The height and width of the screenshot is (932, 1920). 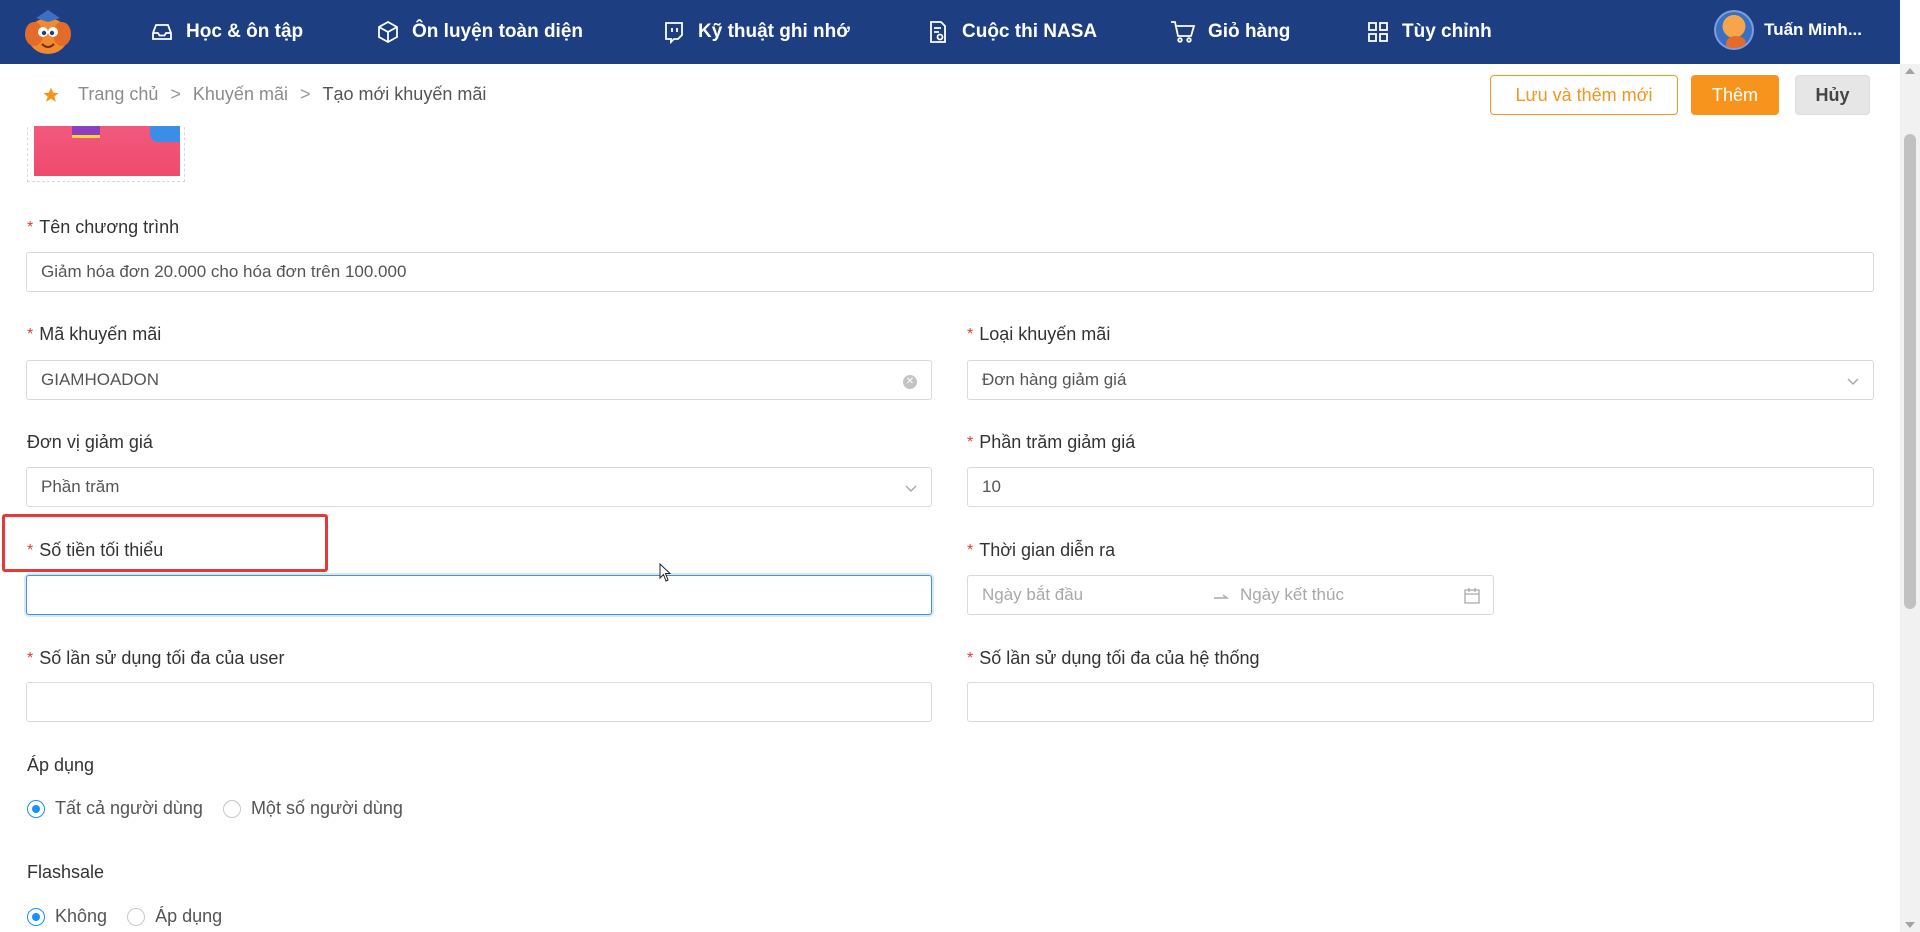 What do you see at coordinates (80, 486) in the screenshot?
I see `discount-unit-value: Phần trăm` at bounding box center [80, 486].